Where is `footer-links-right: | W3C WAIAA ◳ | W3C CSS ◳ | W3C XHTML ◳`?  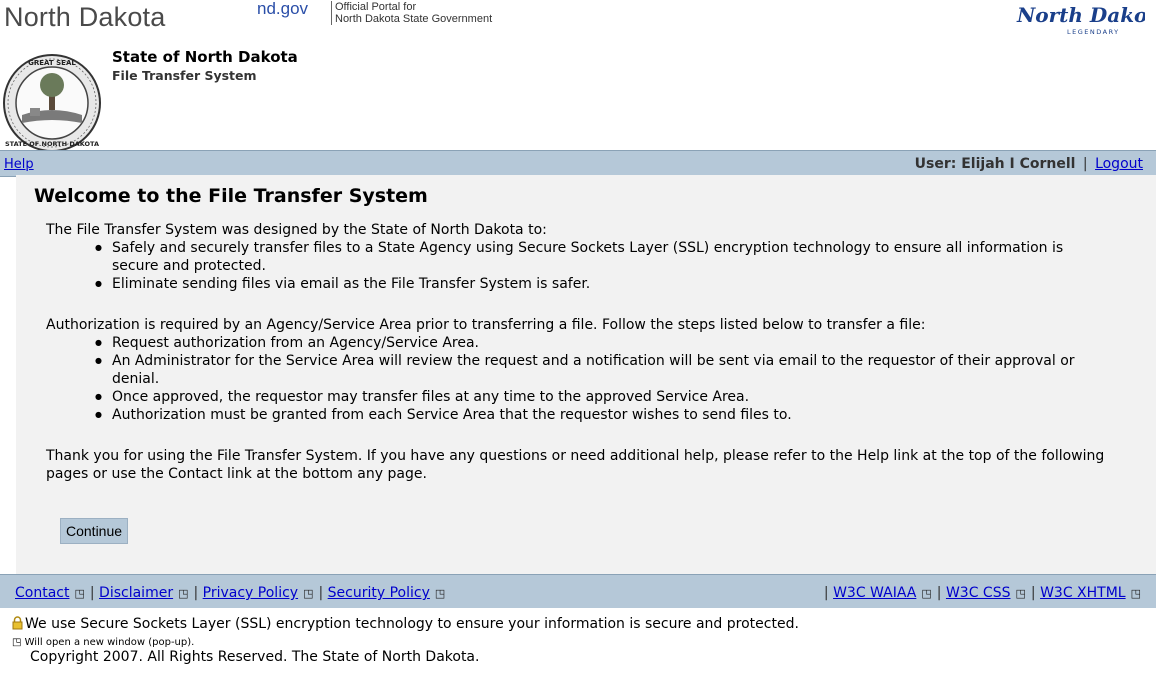 footer-links-right: | W3C WAIAA ◳ | W3C CSS ◳ | W3C XHTML ◳ is located at coordinates (985, 593).